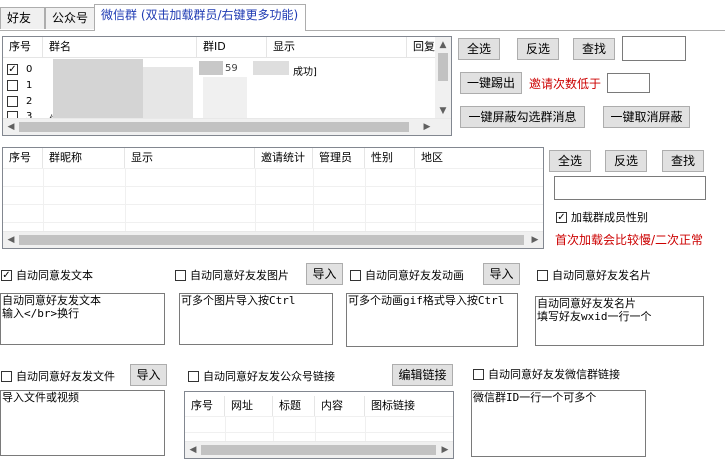  I want to click on member-select-all-button: 全选, so click(570, 161).